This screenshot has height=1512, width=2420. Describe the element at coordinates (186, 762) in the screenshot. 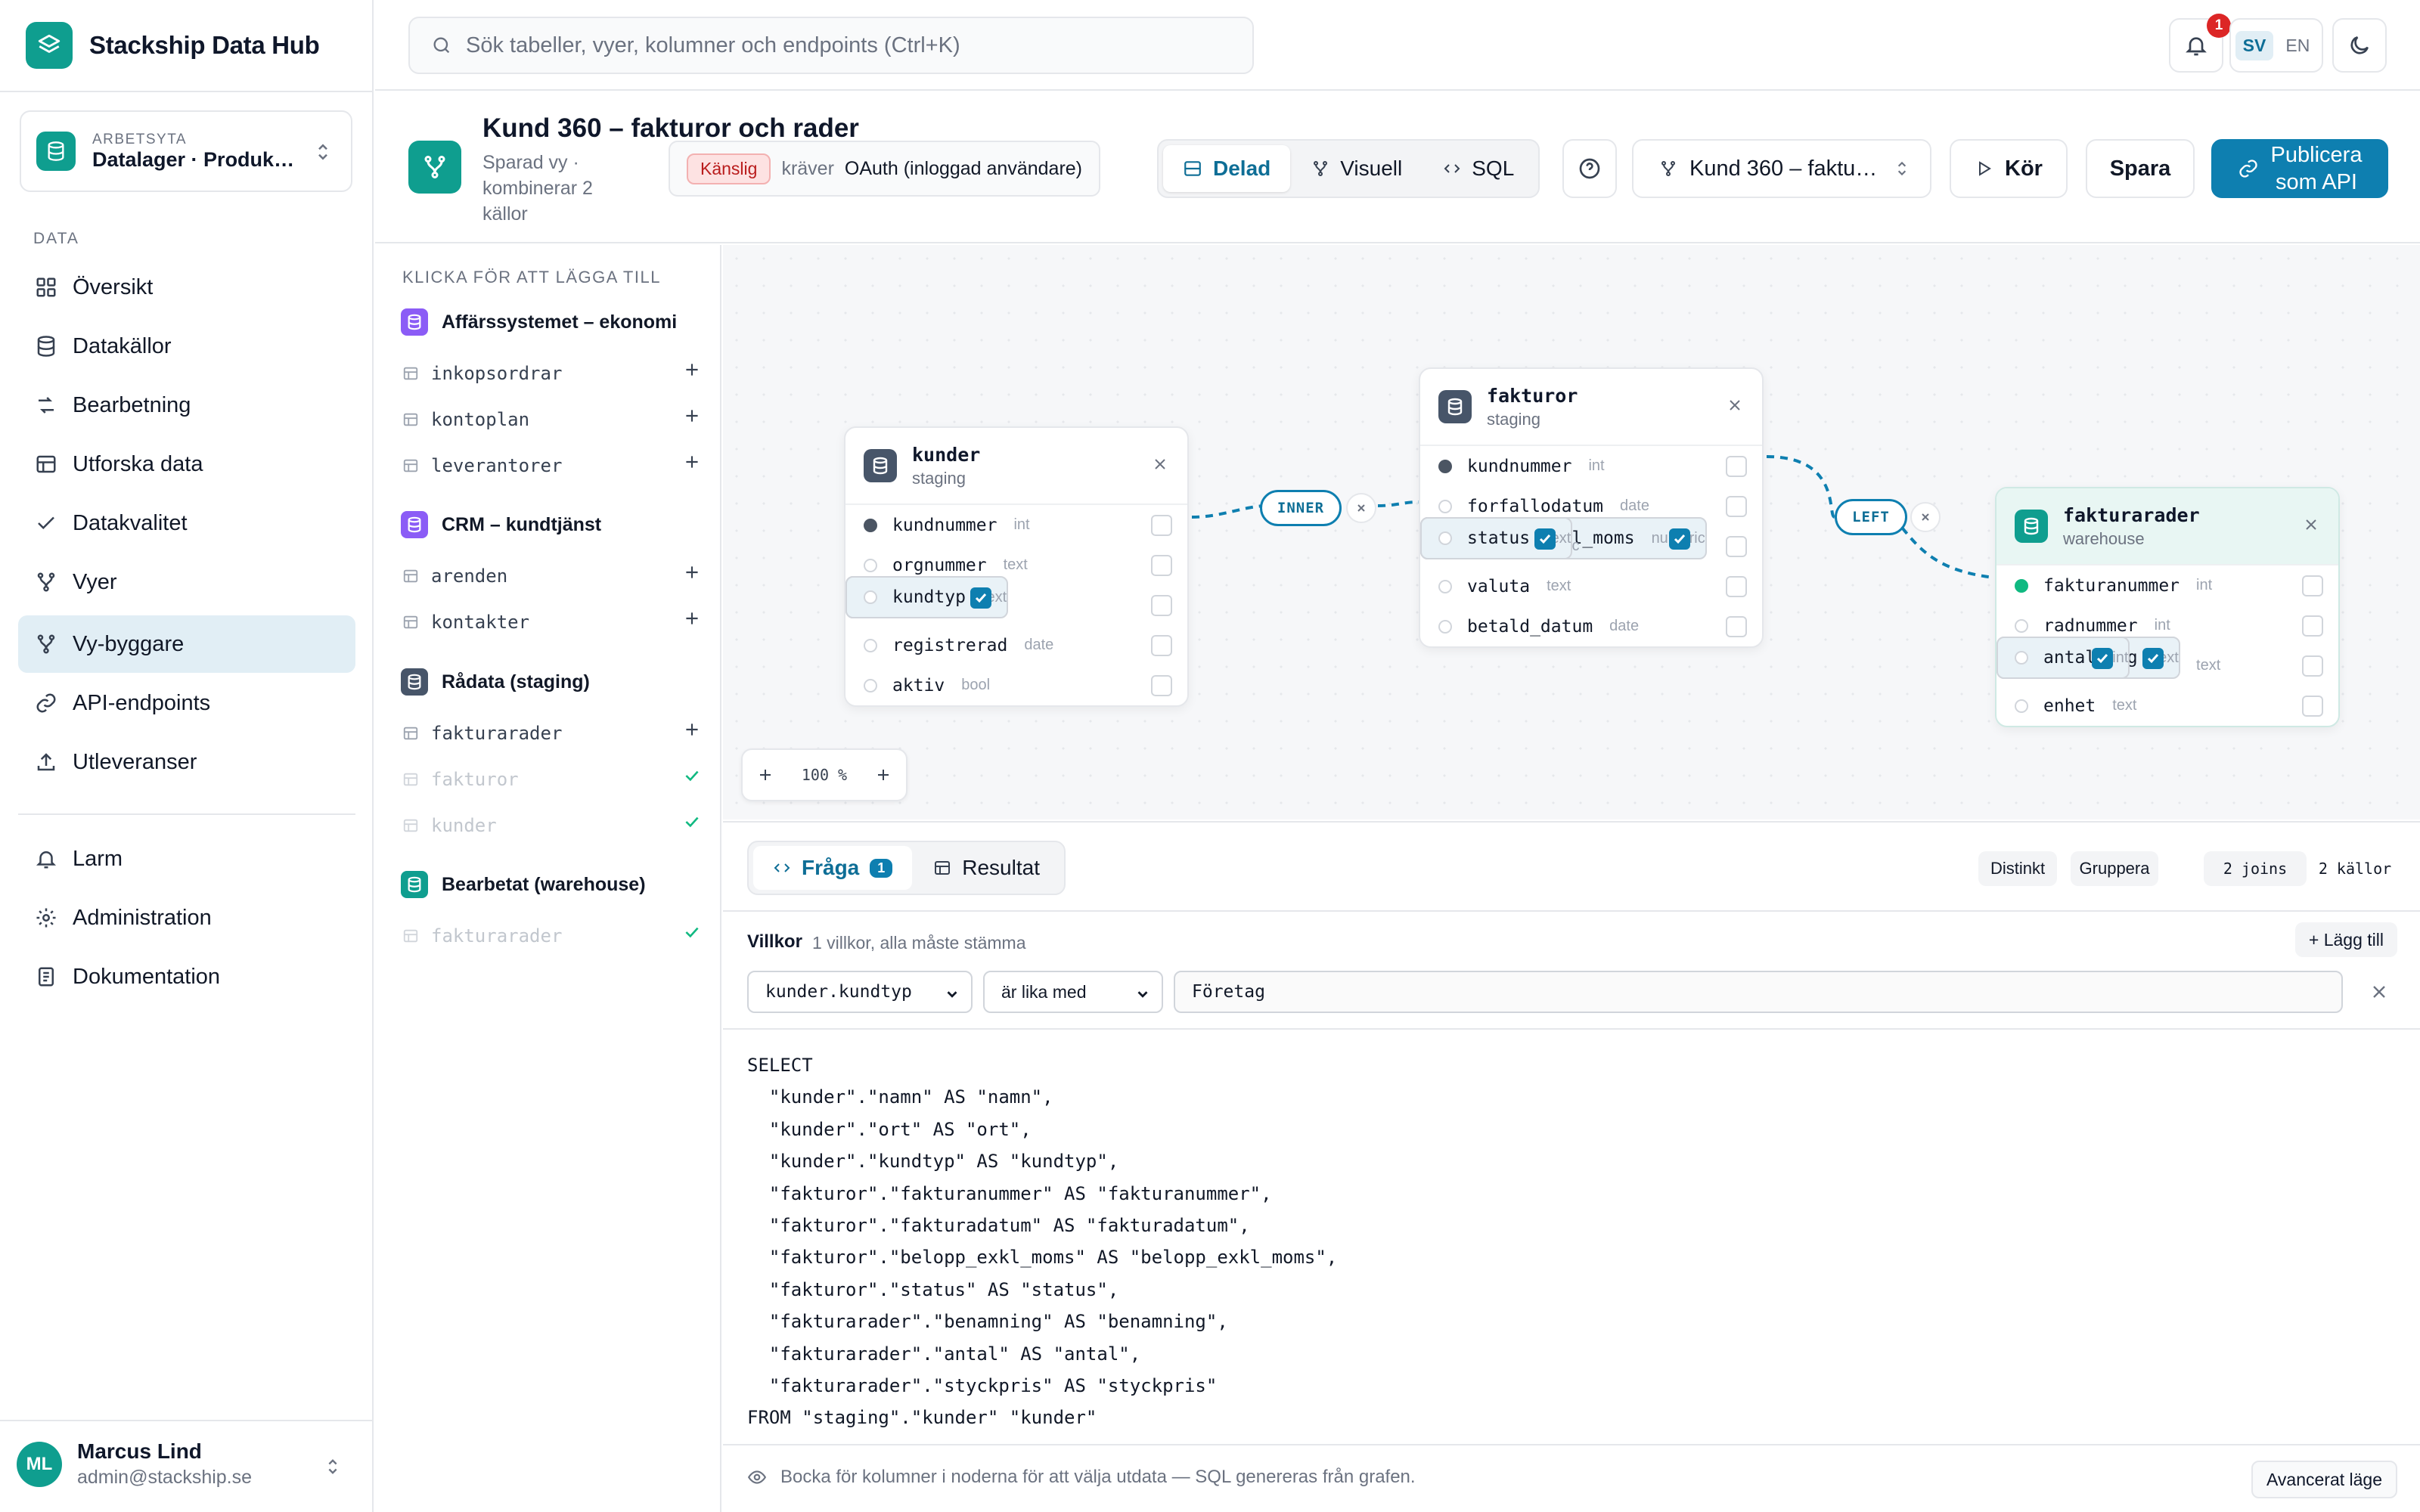

I see `sidebar-item-utleveranser: Utleveranser` at that location.